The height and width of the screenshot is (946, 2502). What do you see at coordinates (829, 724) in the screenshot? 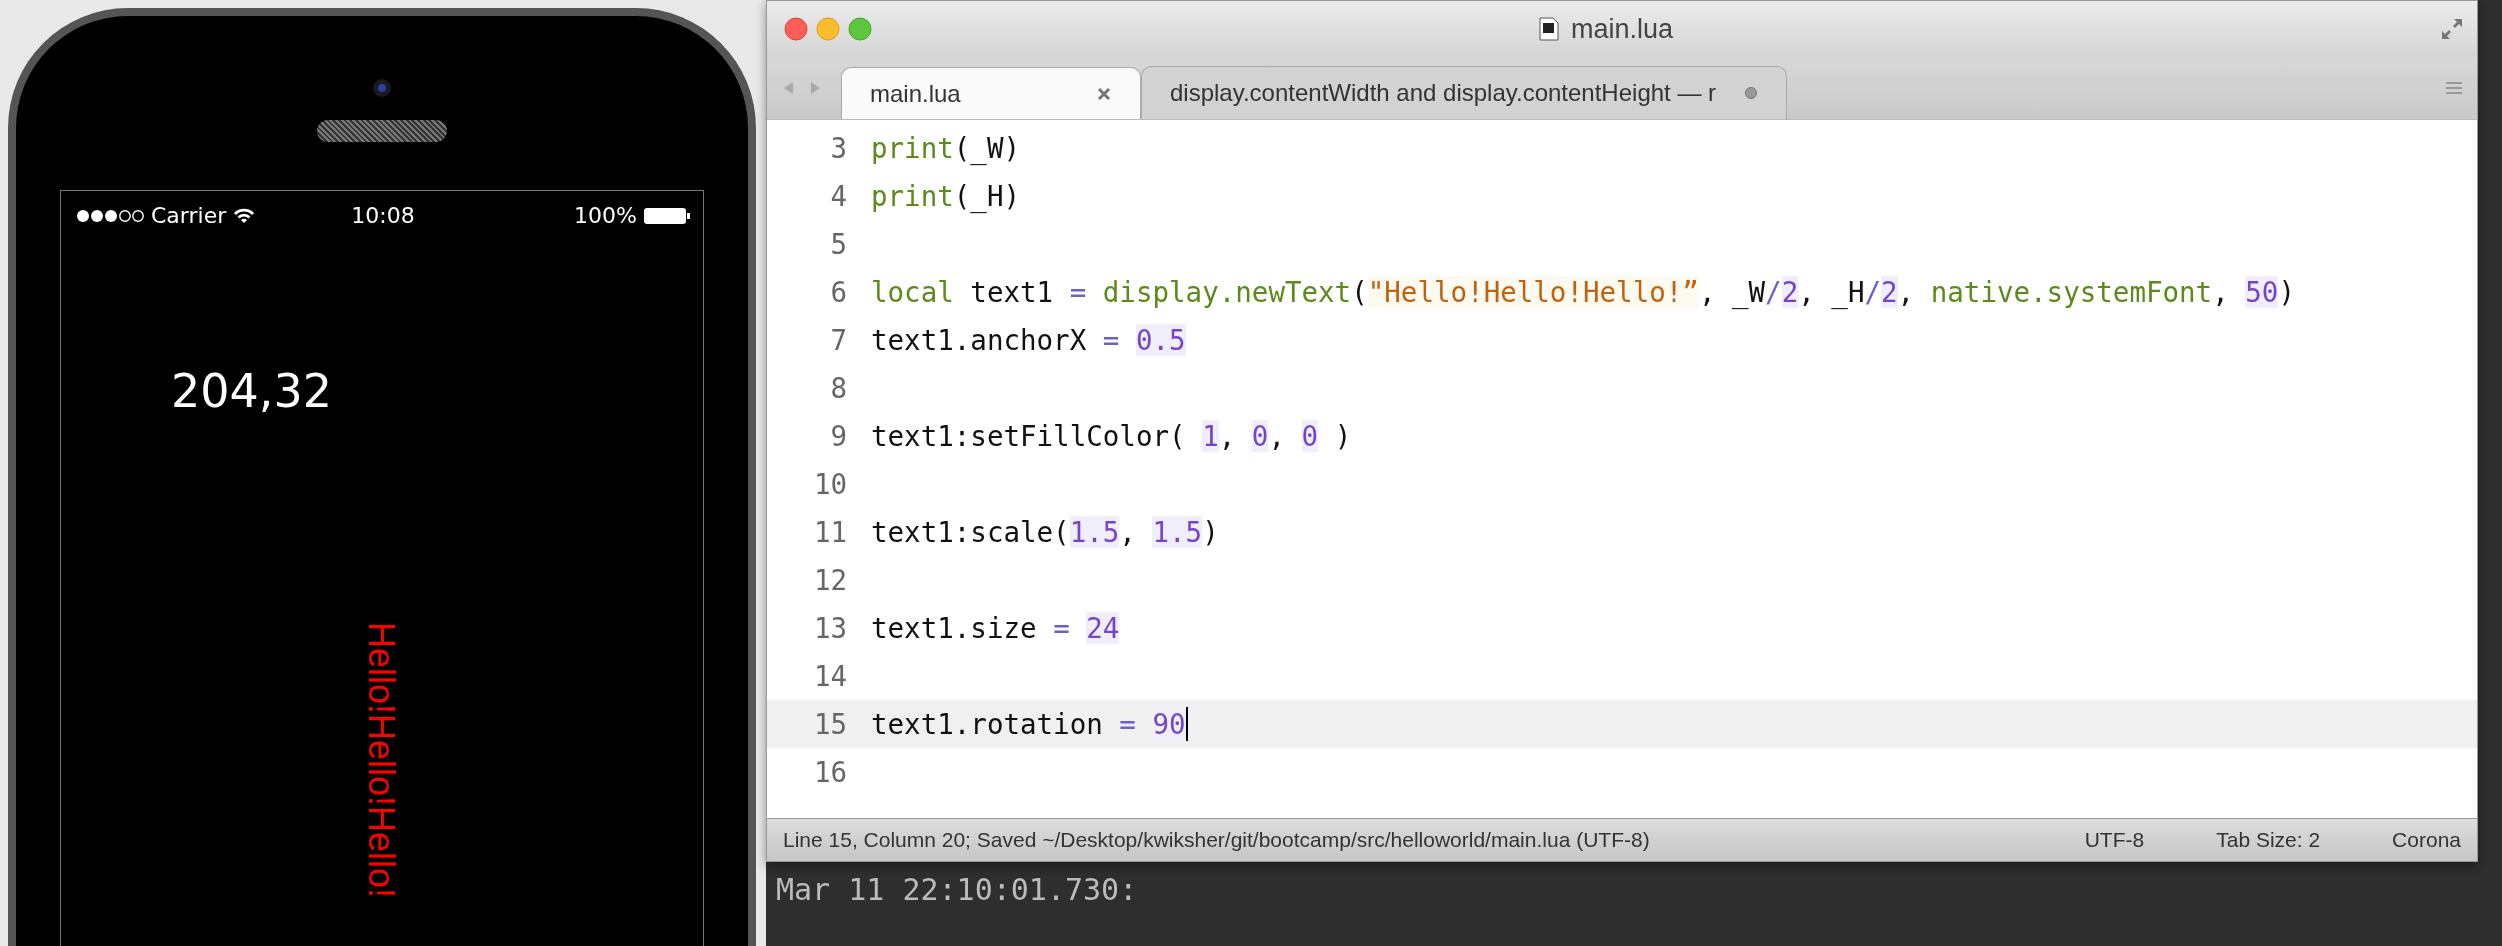
I see `line-number: 15` at bounding box center [829, 724].